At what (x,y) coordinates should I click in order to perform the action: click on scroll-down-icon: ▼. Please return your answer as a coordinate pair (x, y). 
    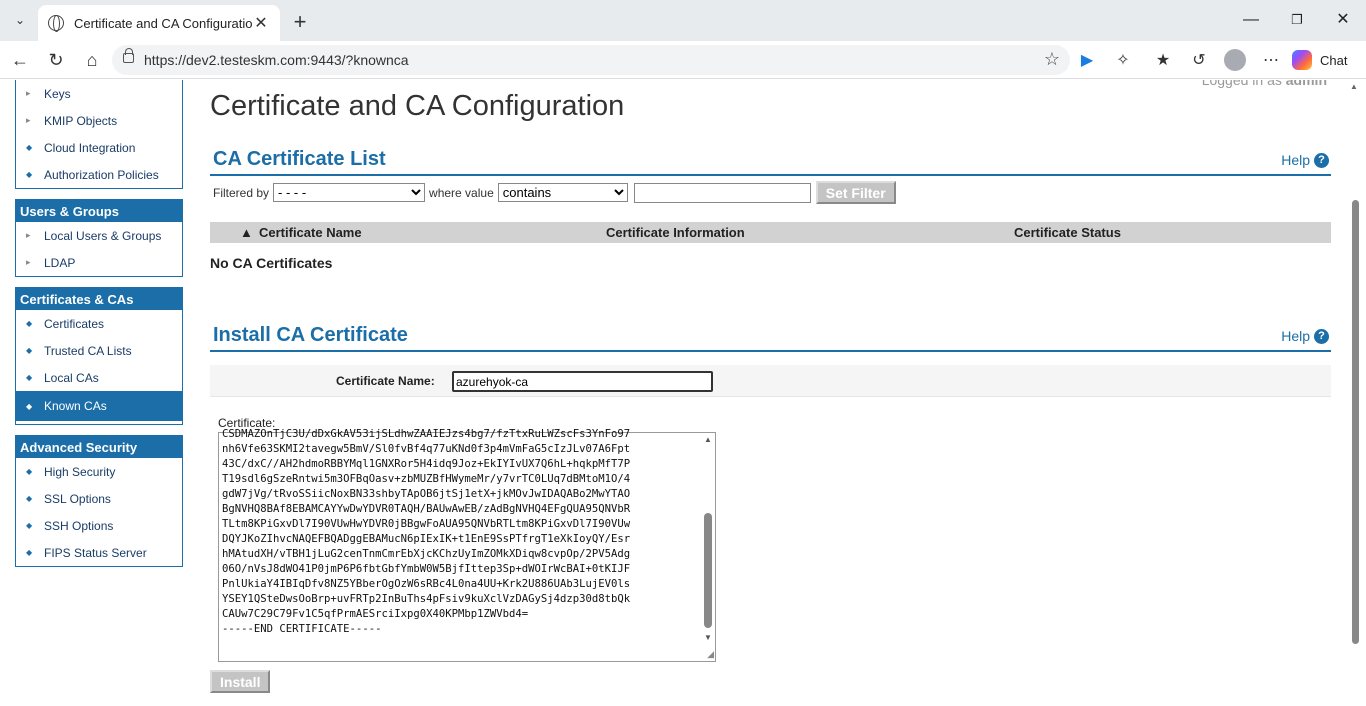
    Looking at the image, I should click on (708, 637).